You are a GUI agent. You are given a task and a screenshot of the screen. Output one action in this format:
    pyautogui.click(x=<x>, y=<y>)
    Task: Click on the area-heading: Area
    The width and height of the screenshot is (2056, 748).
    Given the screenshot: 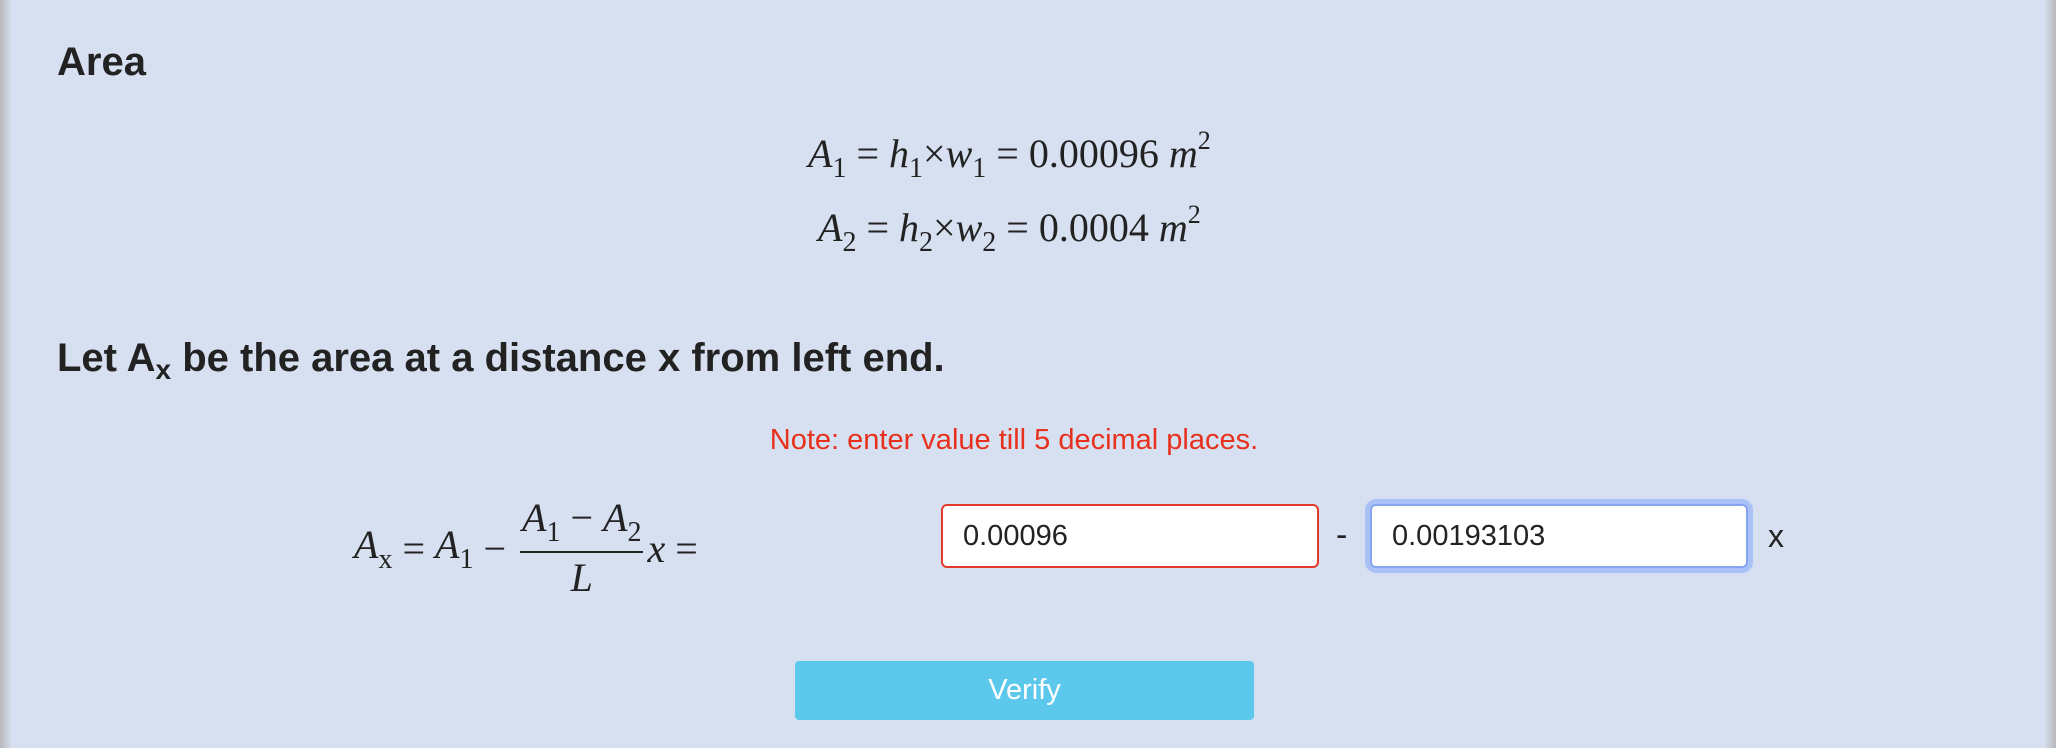 What is the action you would take?
    pyautogui.click(x=101, y=62)
    